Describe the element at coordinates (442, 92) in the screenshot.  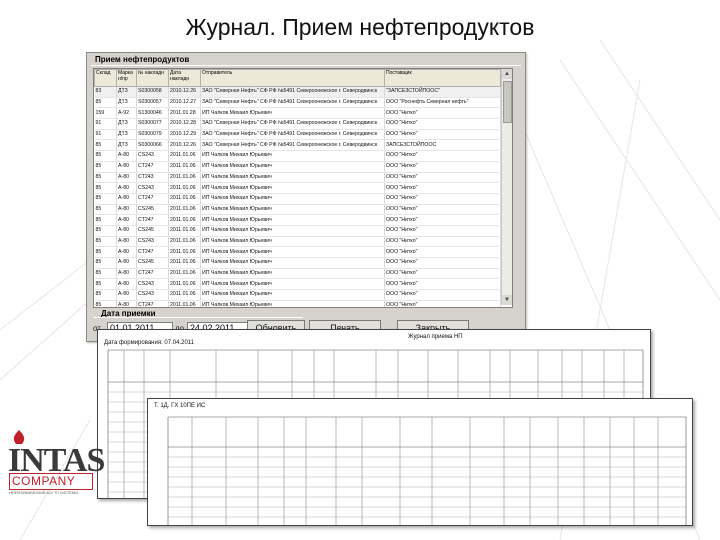
I see `table-cell: "ЗАПСЕЗСТОЙПООС"` at that location.